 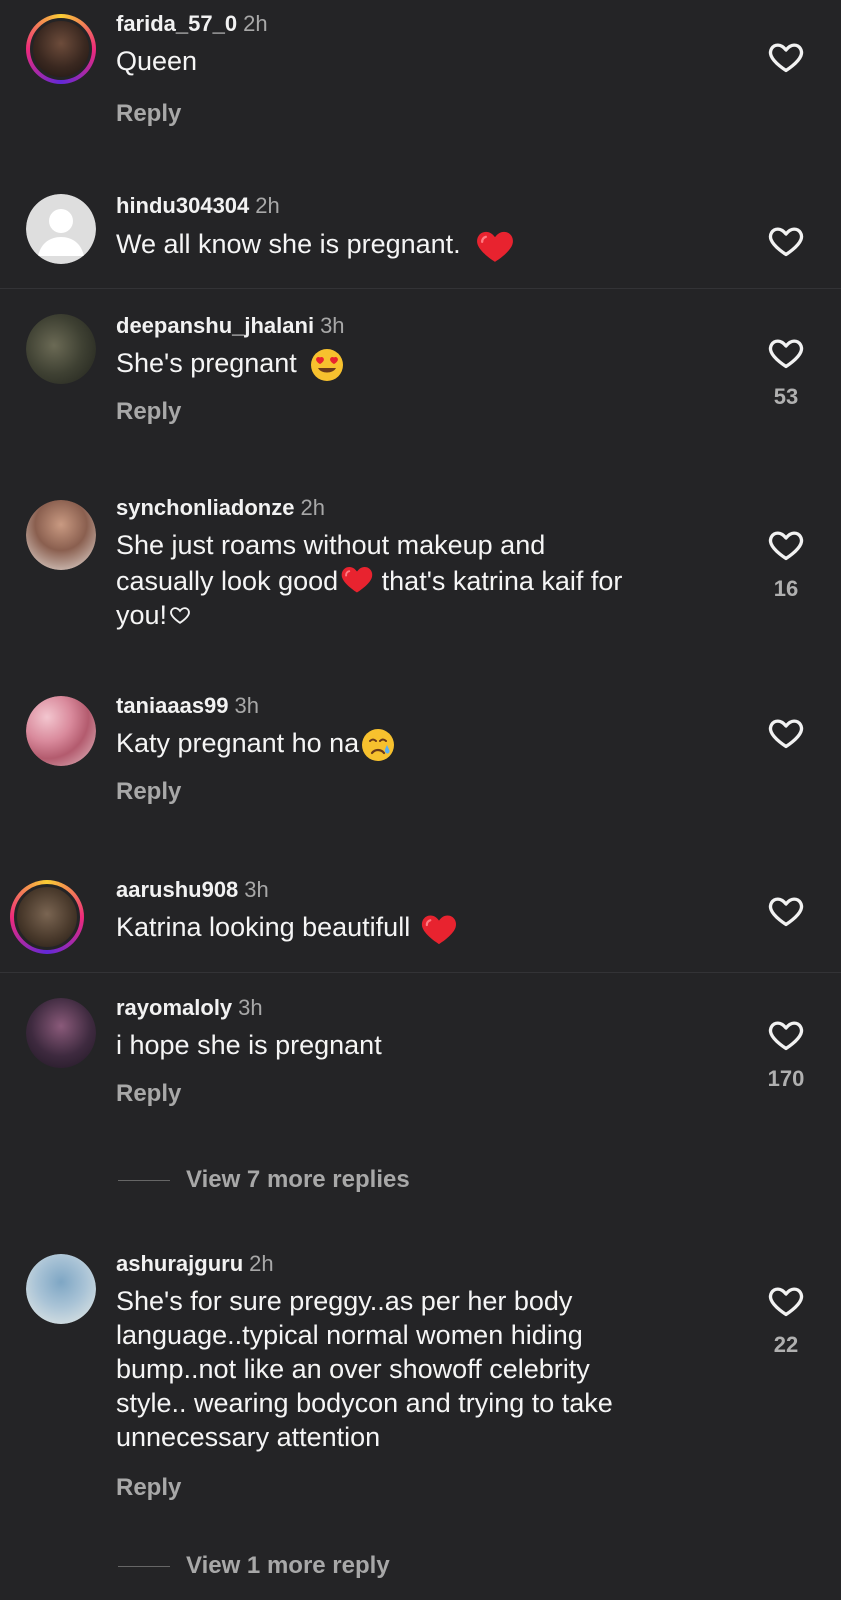 I want to click on view-more-label: View 7 more replies, so click(x=298, y=1179).